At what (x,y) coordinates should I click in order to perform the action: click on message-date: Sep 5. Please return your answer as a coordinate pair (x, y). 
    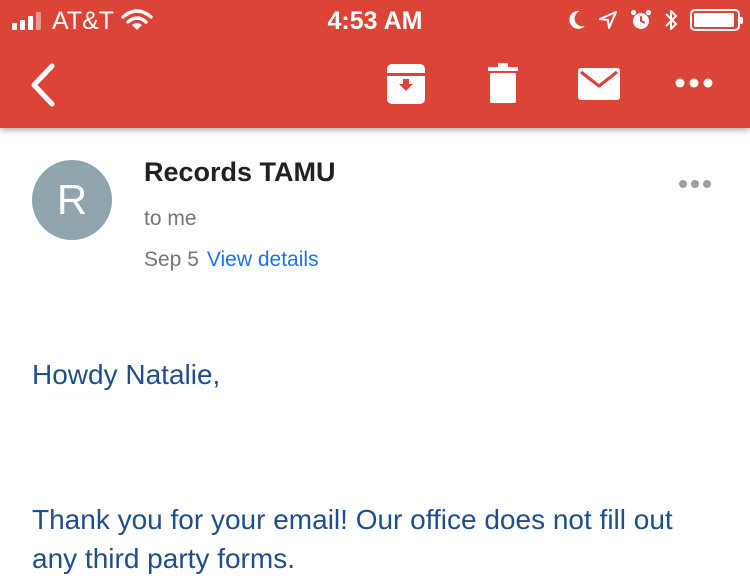
    Looking at the image, I should click on (171, 259).